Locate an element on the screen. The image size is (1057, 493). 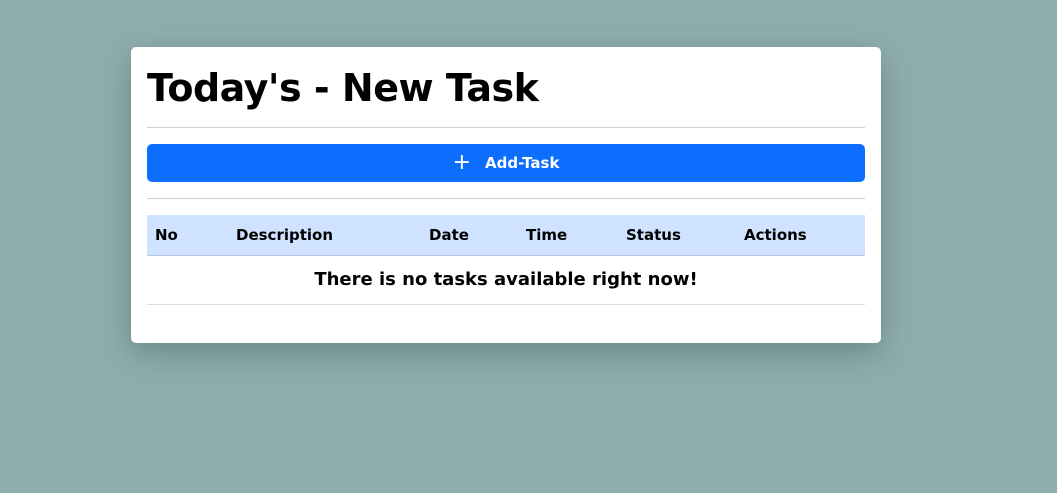
column-header-status: Status is located at coordinates (685, 235).